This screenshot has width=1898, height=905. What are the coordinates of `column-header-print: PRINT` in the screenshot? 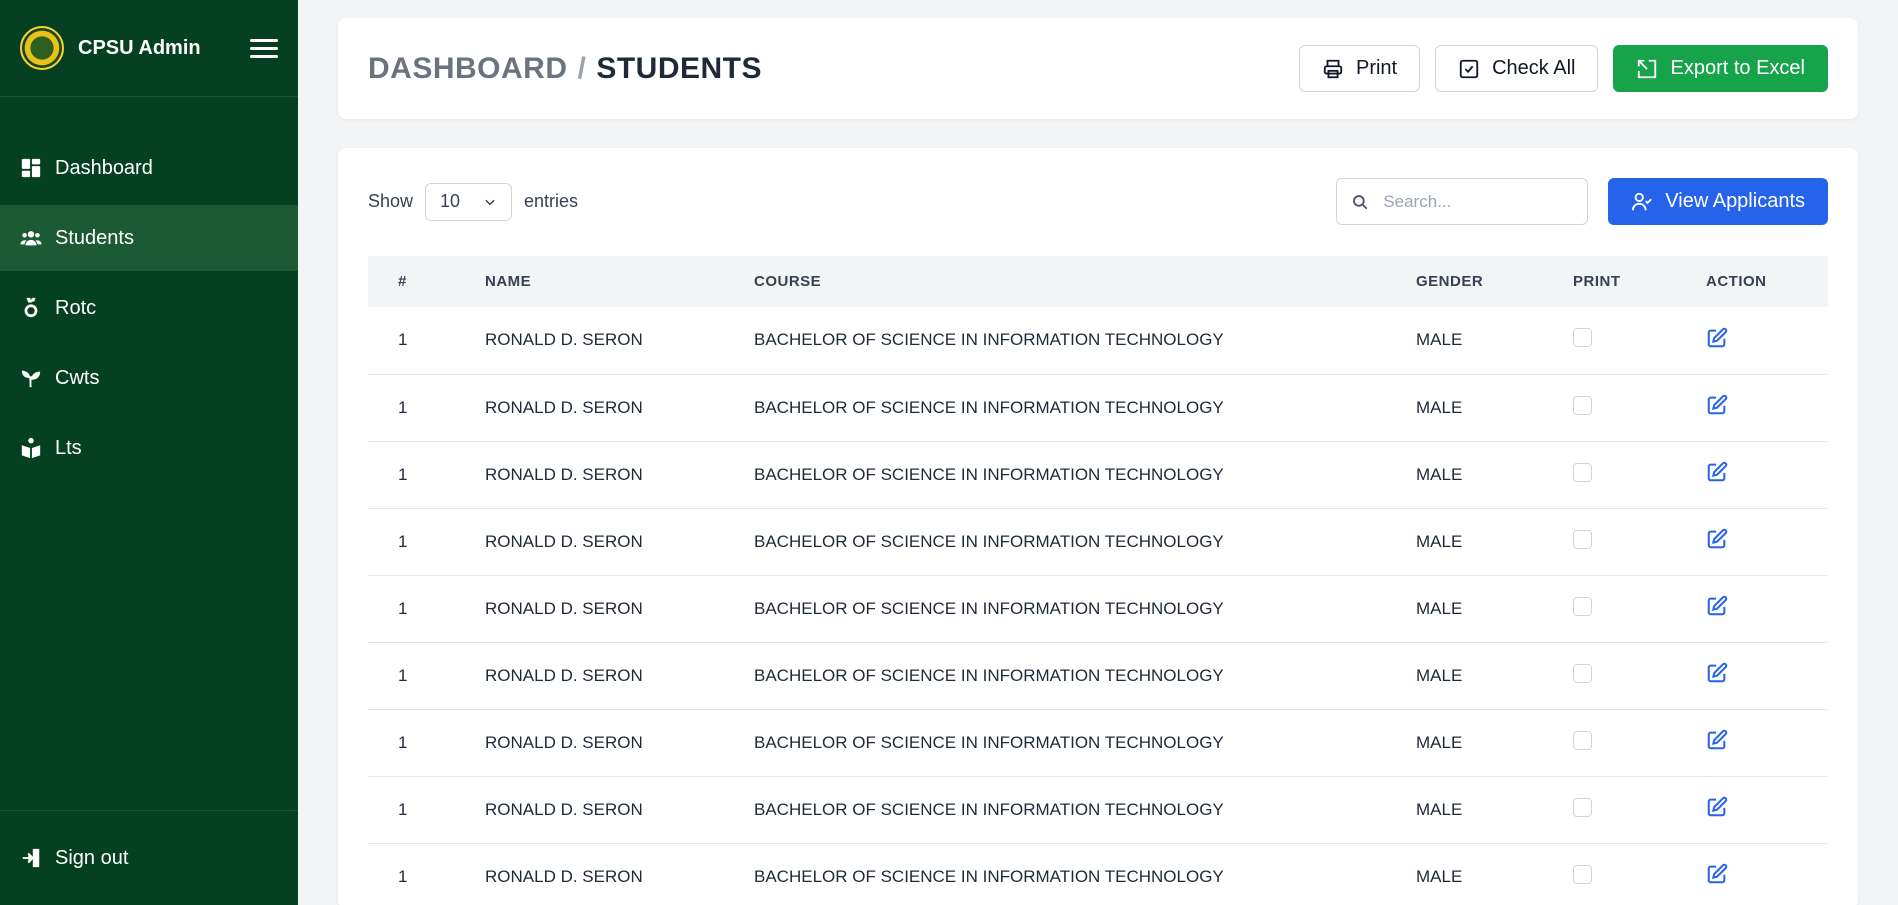 It's located at (1639, 281).